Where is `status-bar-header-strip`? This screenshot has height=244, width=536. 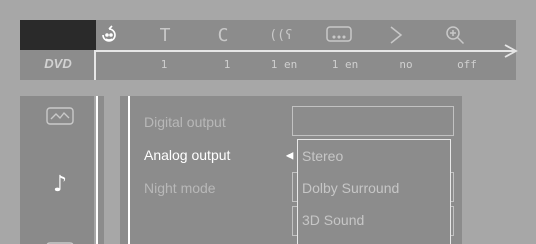
status-bar-header-strip is located at coordinates (58, 35).